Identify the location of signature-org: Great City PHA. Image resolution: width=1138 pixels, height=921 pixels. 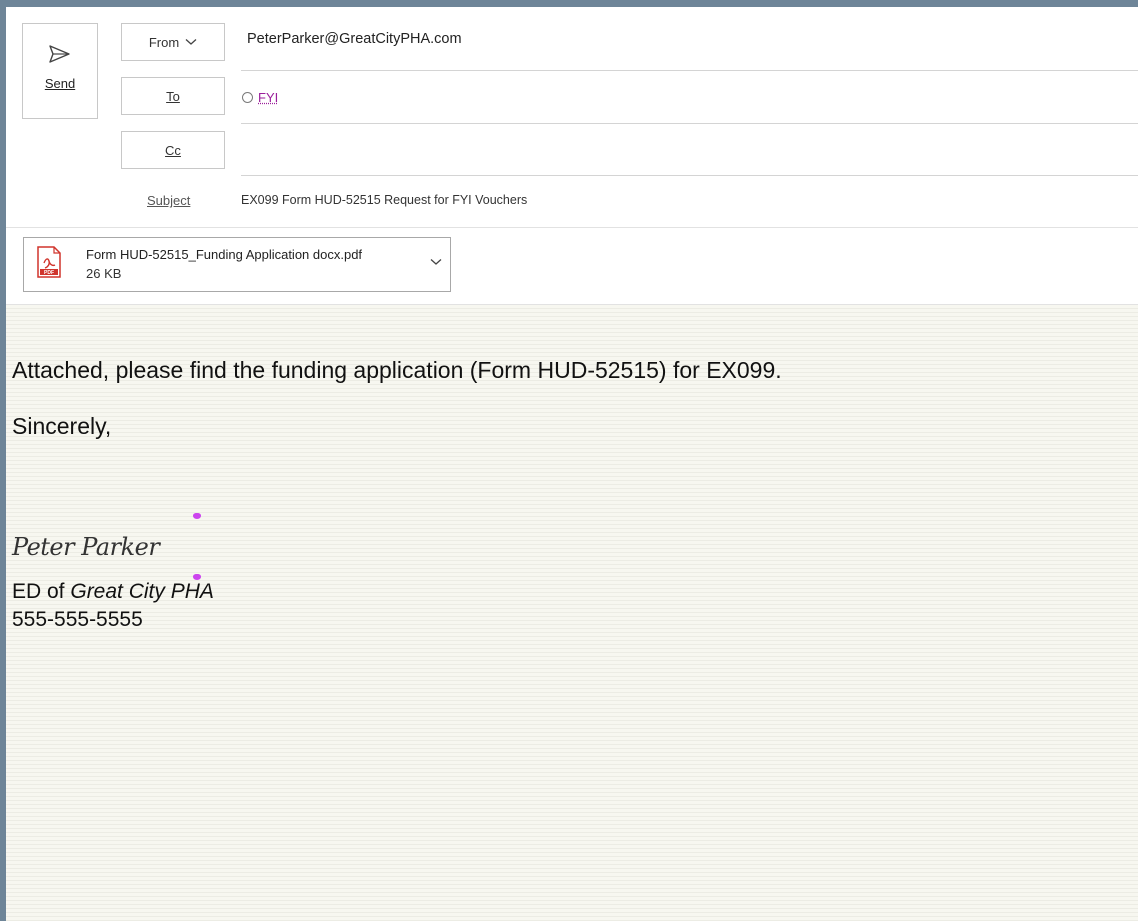
(142, 591).